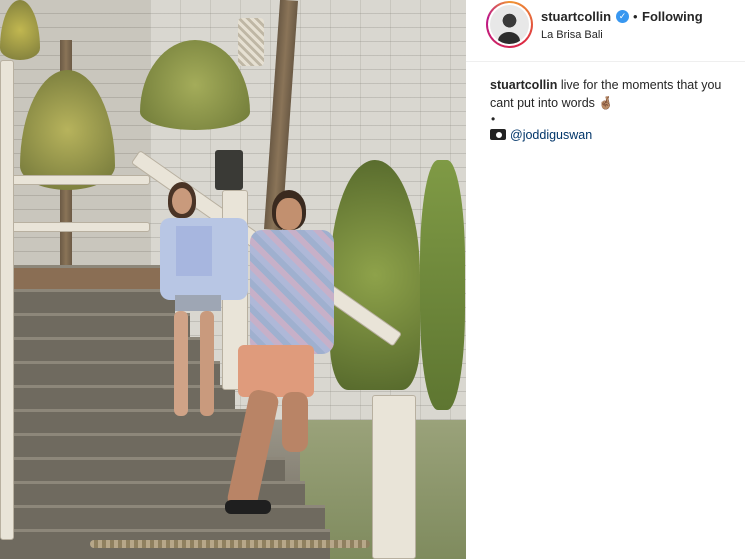 The height and width of the screenshot is (559, 745). What do you see at coordinates (672, 16) in the screenshot?
I see `following-button: Following` at bounding box center [672, 16].